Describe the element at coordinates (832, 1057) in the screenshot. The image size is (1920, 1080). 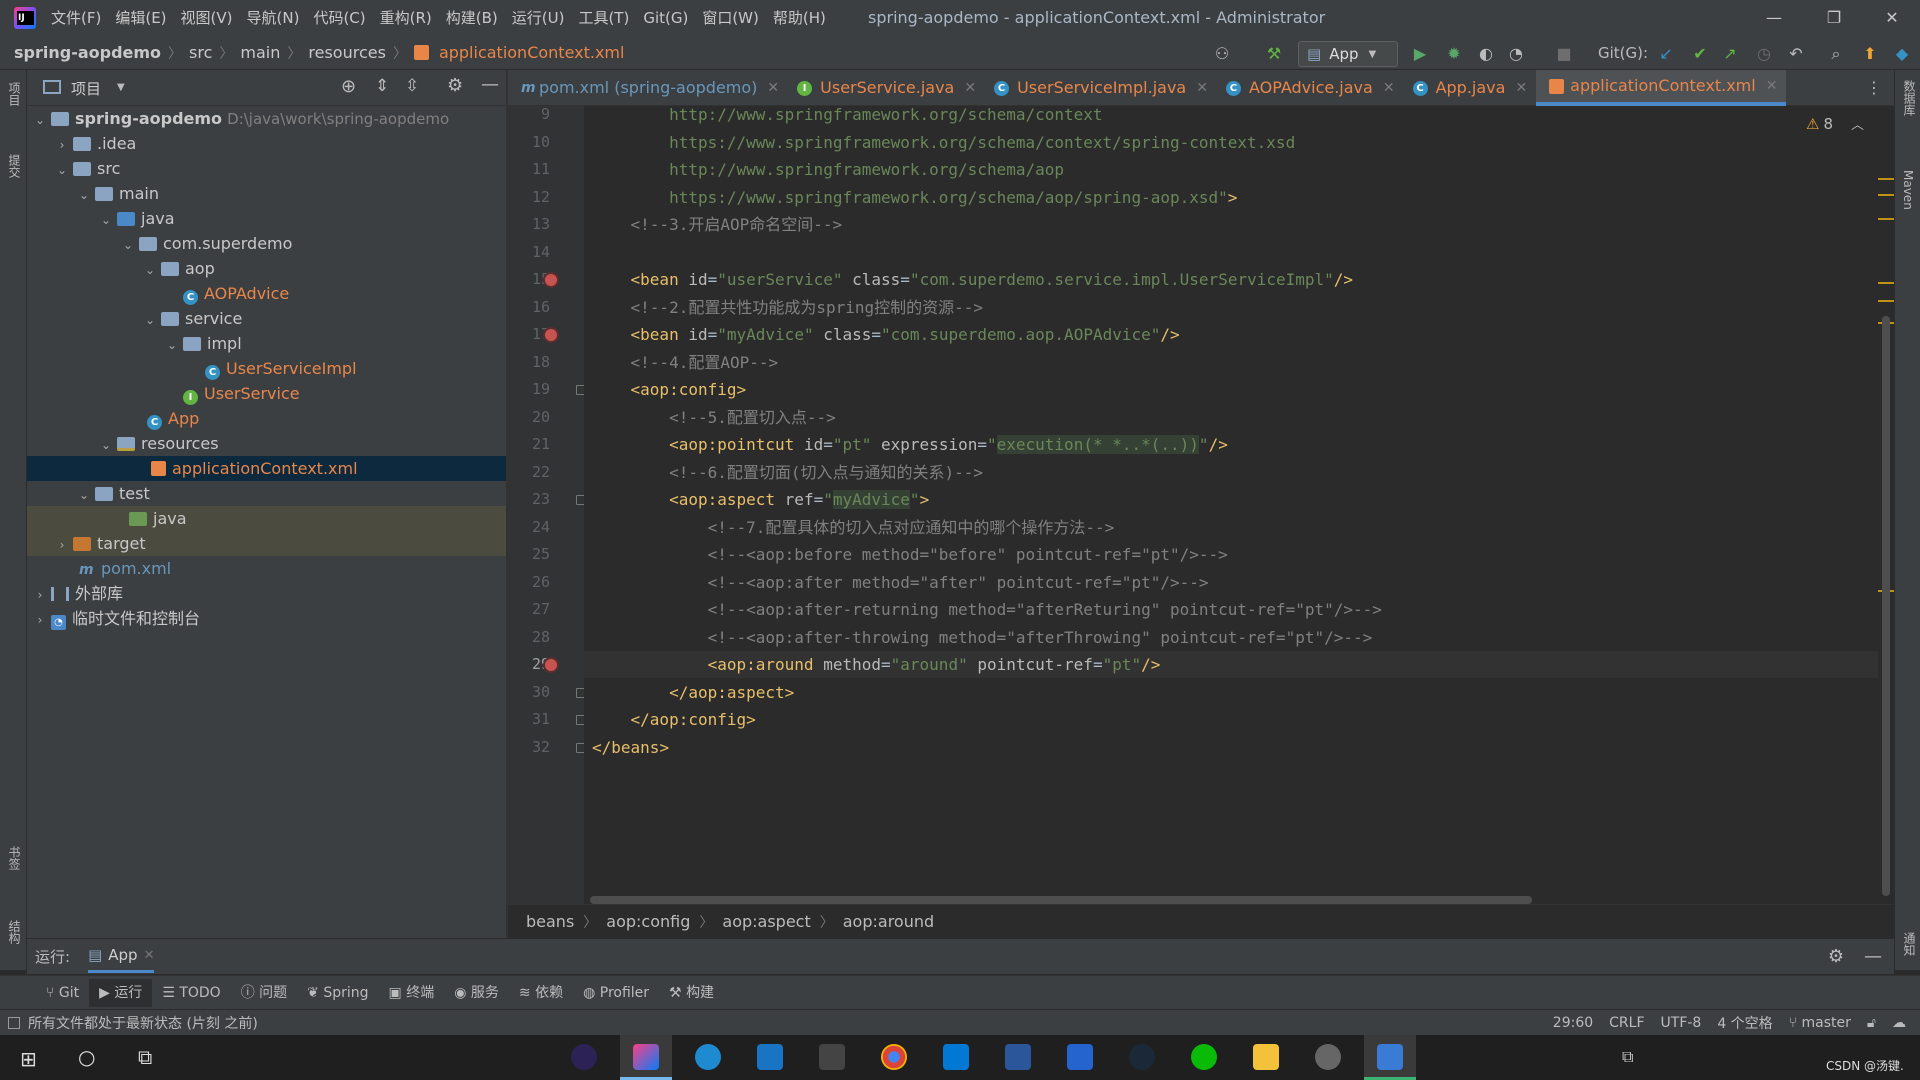
I see `taskbar-terminal` at that location.